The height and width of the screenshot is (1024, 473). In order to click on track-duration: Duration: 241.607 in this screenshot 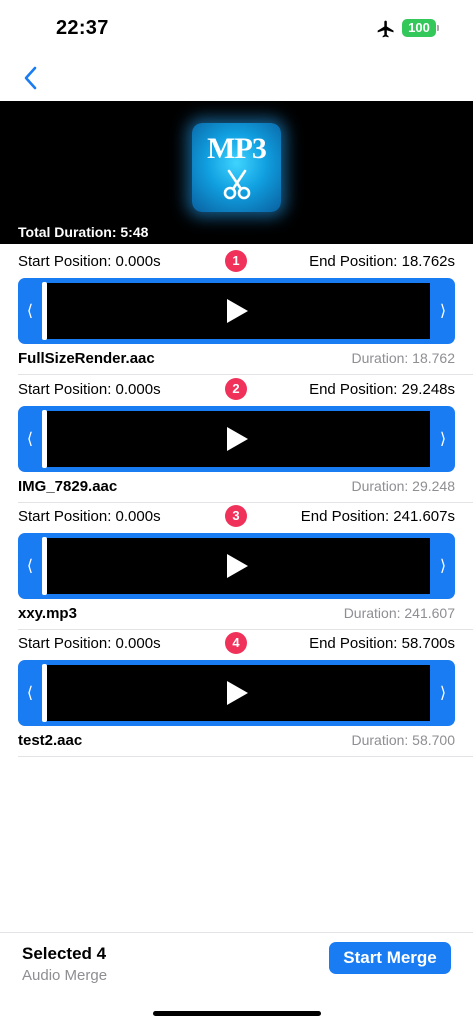, I will do `click(399, 613)`.